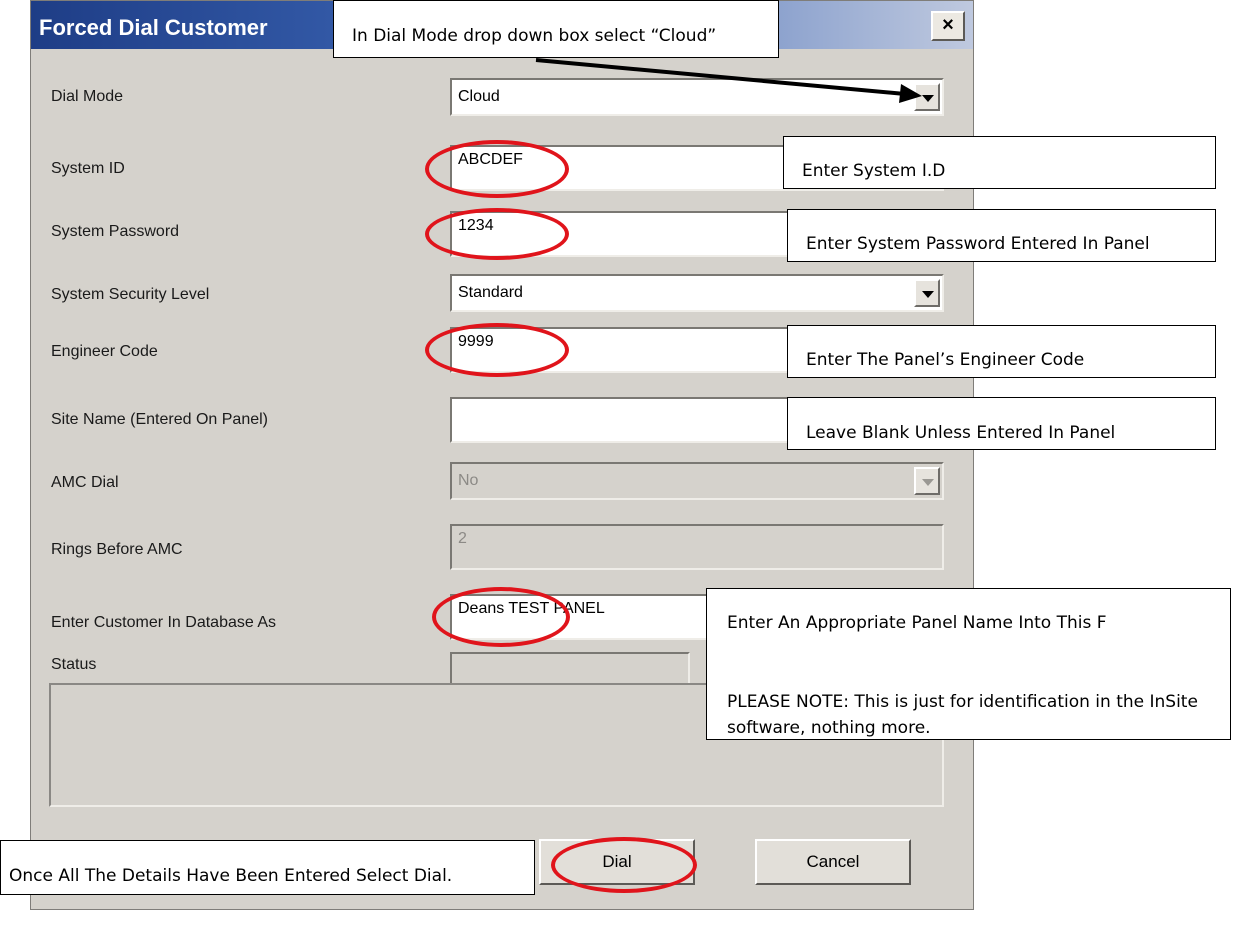 The width and height of the screenshot is (1251, 935). I want to click on arrow-head-icon, so click(910, 93).